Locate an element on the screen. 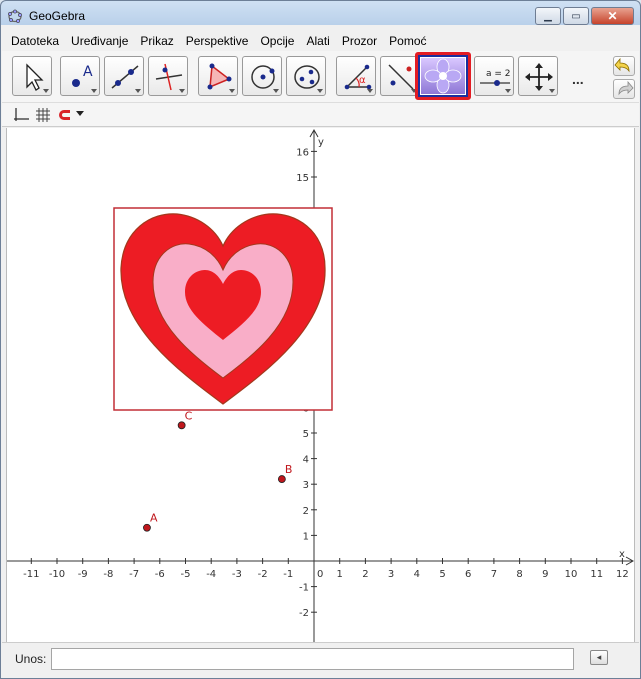 The width and height of the screenshot is (641, 679). x-tick-label: -2 is located at coordinates (263, 574).